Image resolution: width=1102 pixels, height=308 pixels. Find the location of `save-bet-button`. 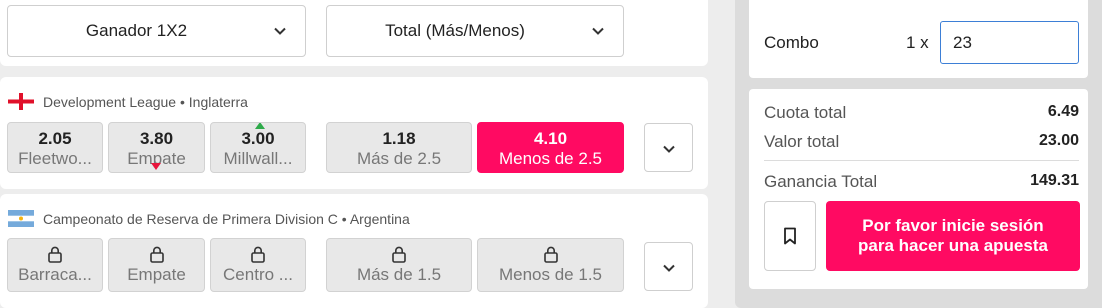

save-bet-button is located at coordinates (790, 236).